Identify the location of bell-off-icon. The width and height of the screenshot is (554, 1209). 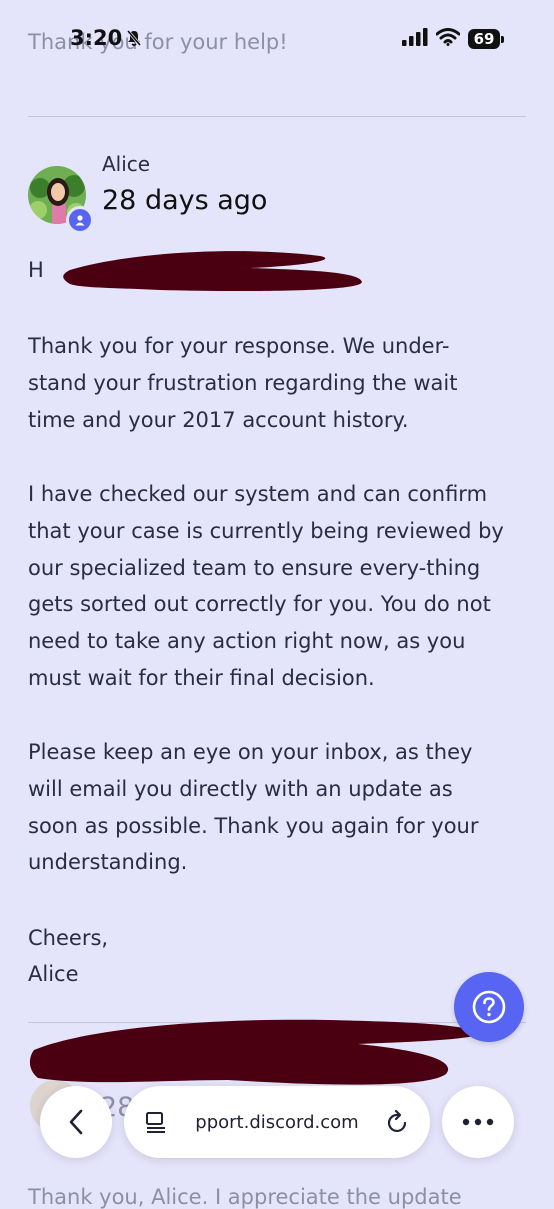
(134, 38).